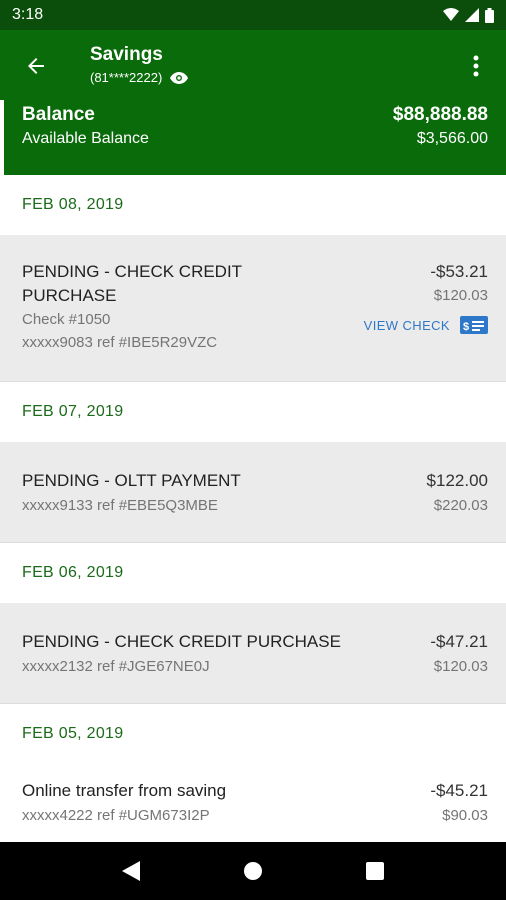 The image size is (506, 900). Describe the element at coordinates (253, 573) in the screenshot. I see `date-header: FEB 06, 2019` at that location.